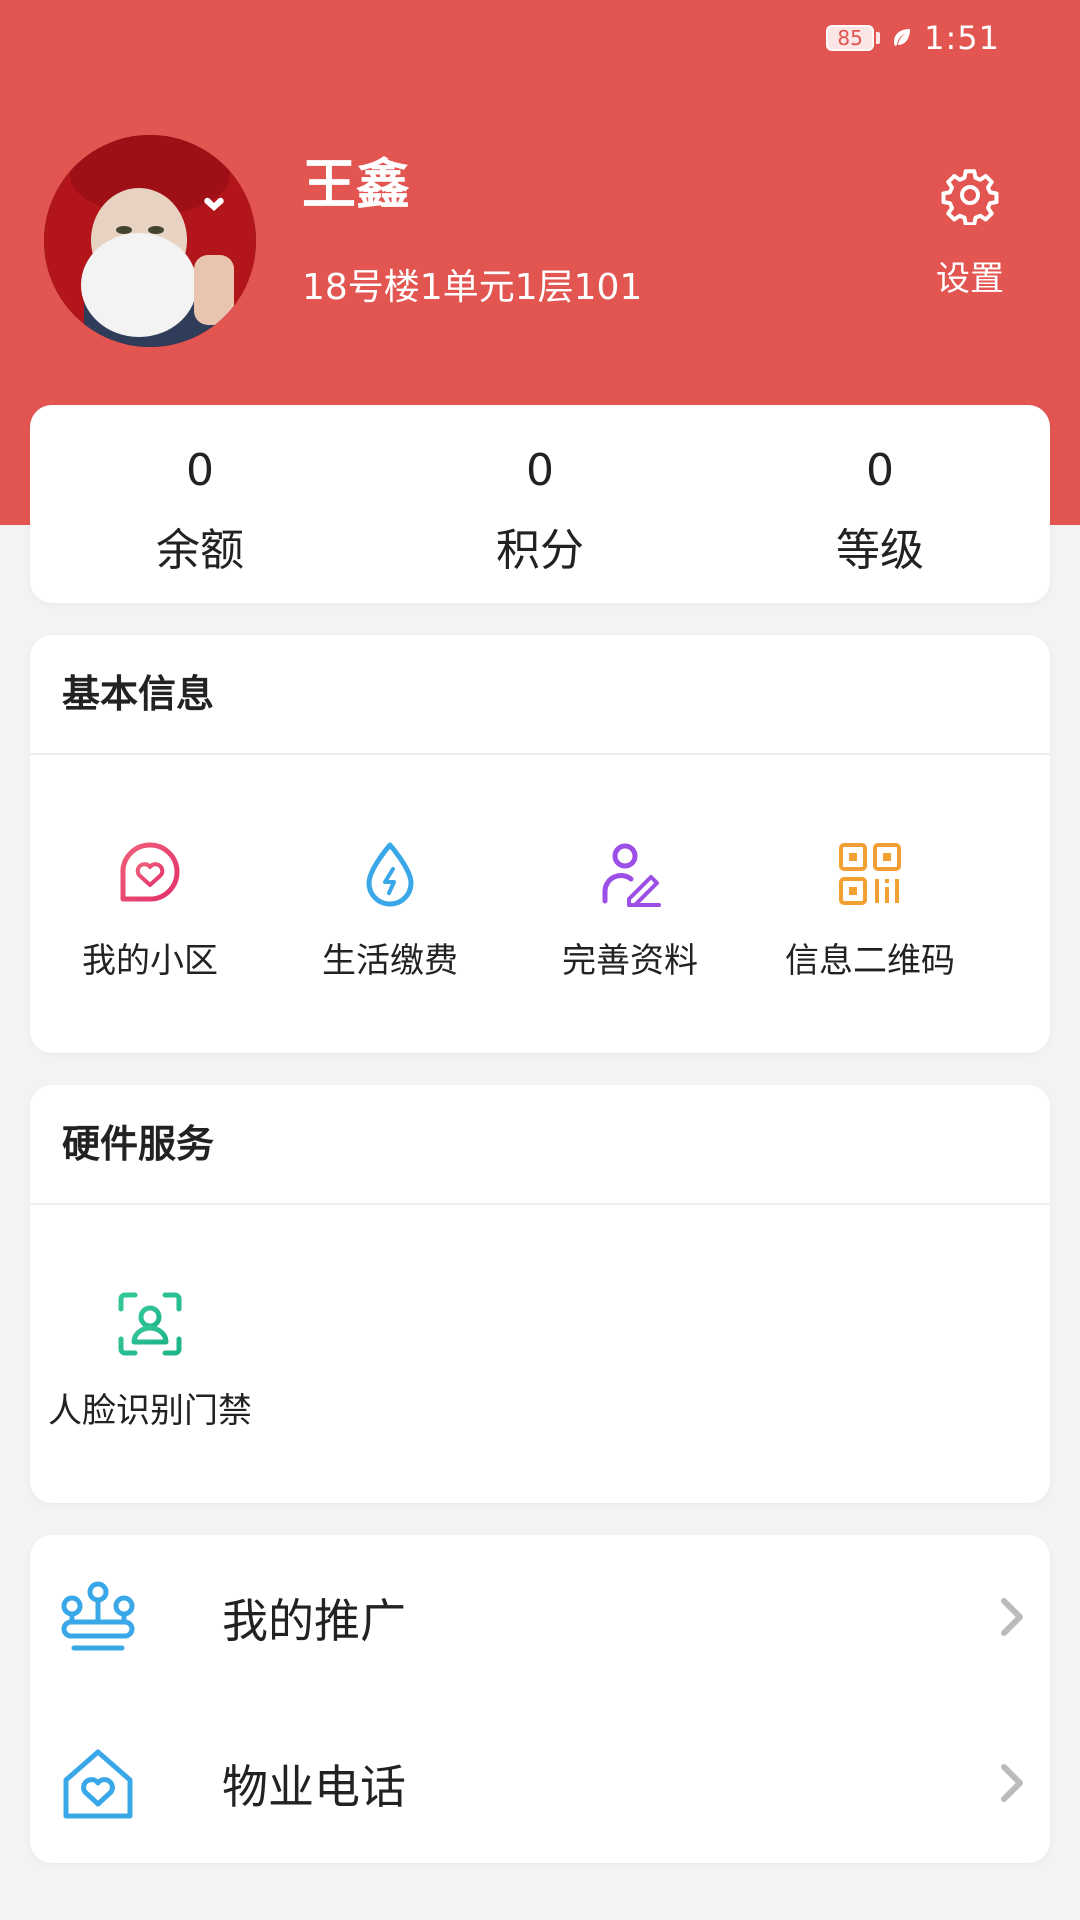 Image resolution: width=1080 pixels, height=1920 pixels. What do you see at coordinates (630, 910) in the screenshot?
I see `complete-profile-button: 完善资料` at bounding box center [630, 910].